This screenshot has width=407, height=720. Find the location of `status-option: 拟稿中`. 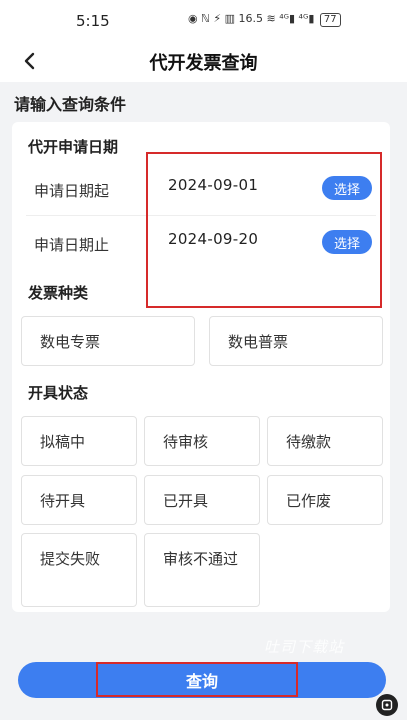

status-option: 拟稿中 is located at coordinates (79, 441).